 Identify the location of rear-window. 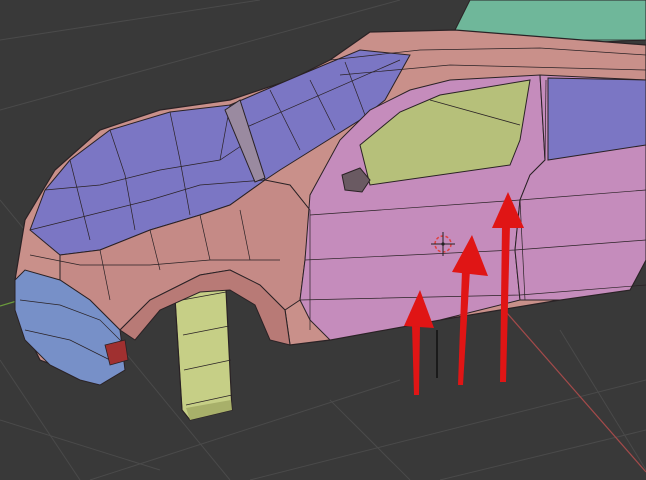
(596, 119).